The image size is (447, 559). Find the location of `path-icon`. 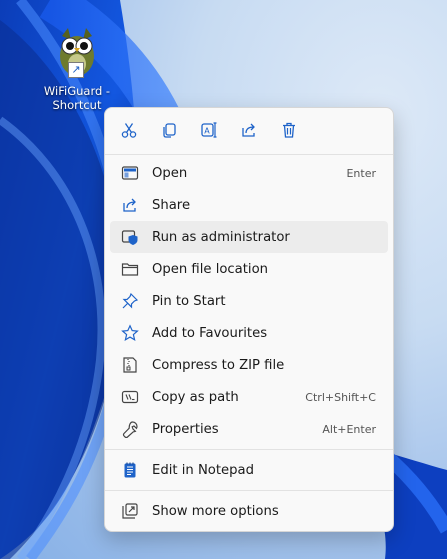

path-icon is located at coordinates (130, 397).